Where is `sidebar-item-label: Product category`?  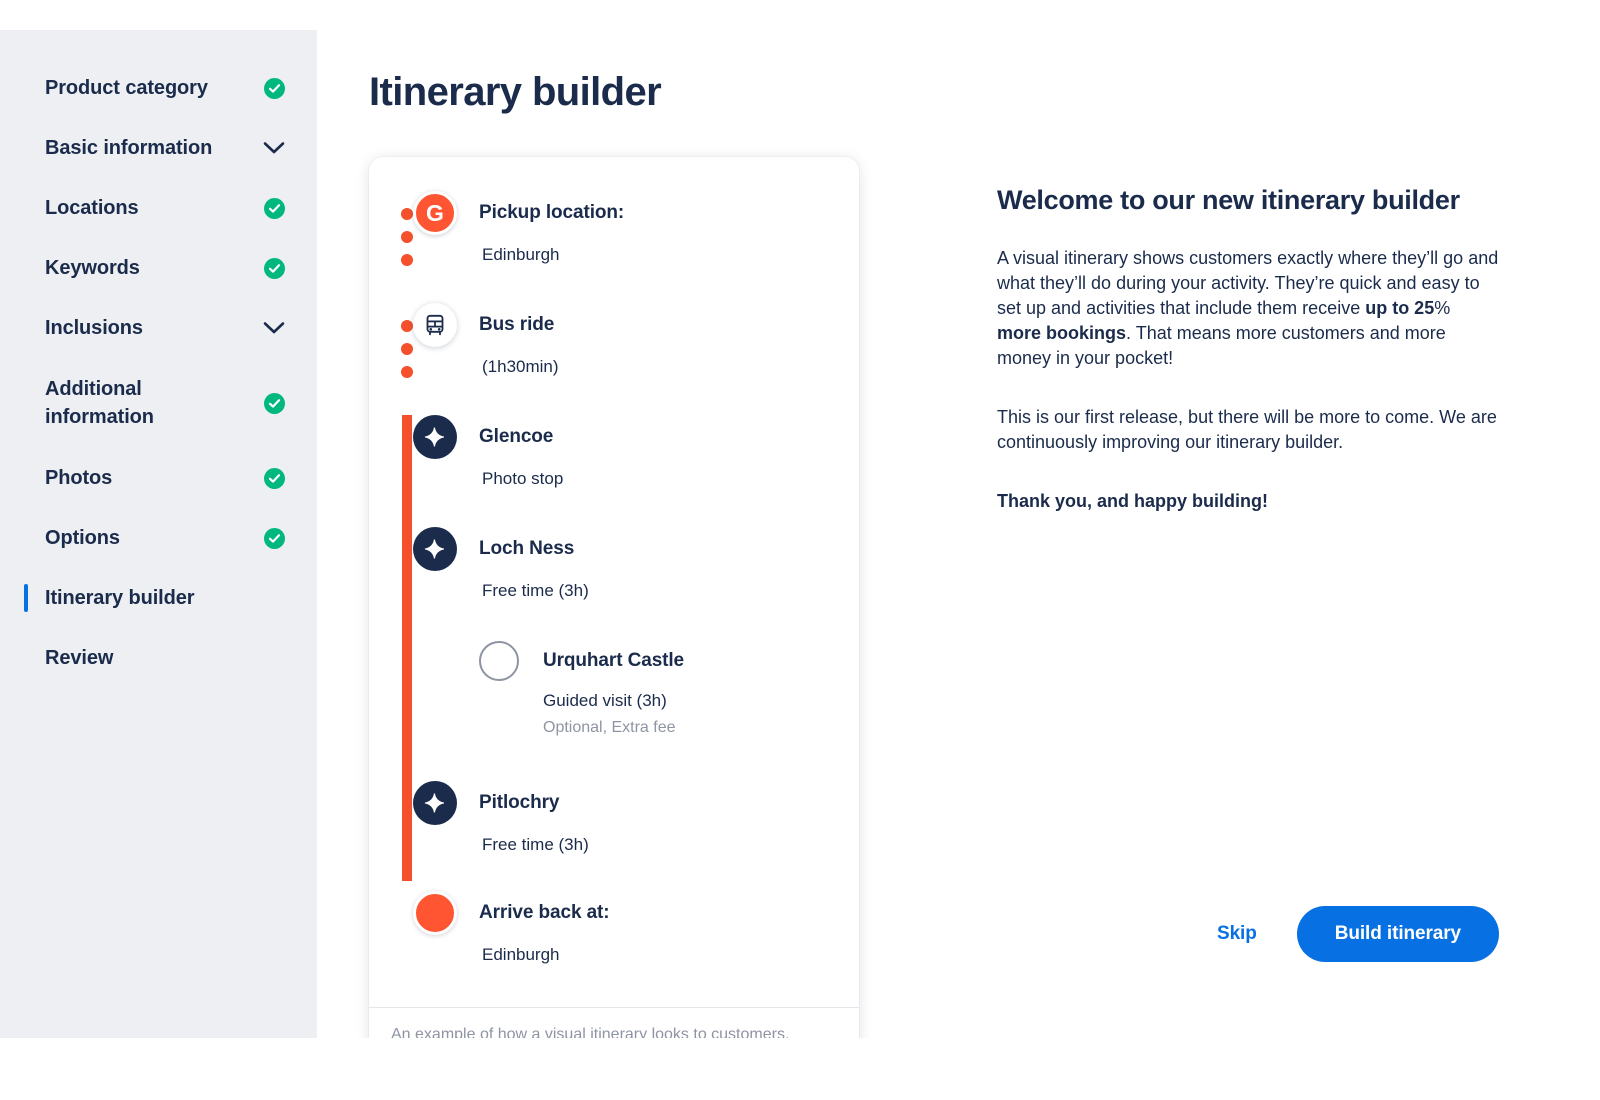 sidebar-item-label: Product category is located at coordinates (126, 88).